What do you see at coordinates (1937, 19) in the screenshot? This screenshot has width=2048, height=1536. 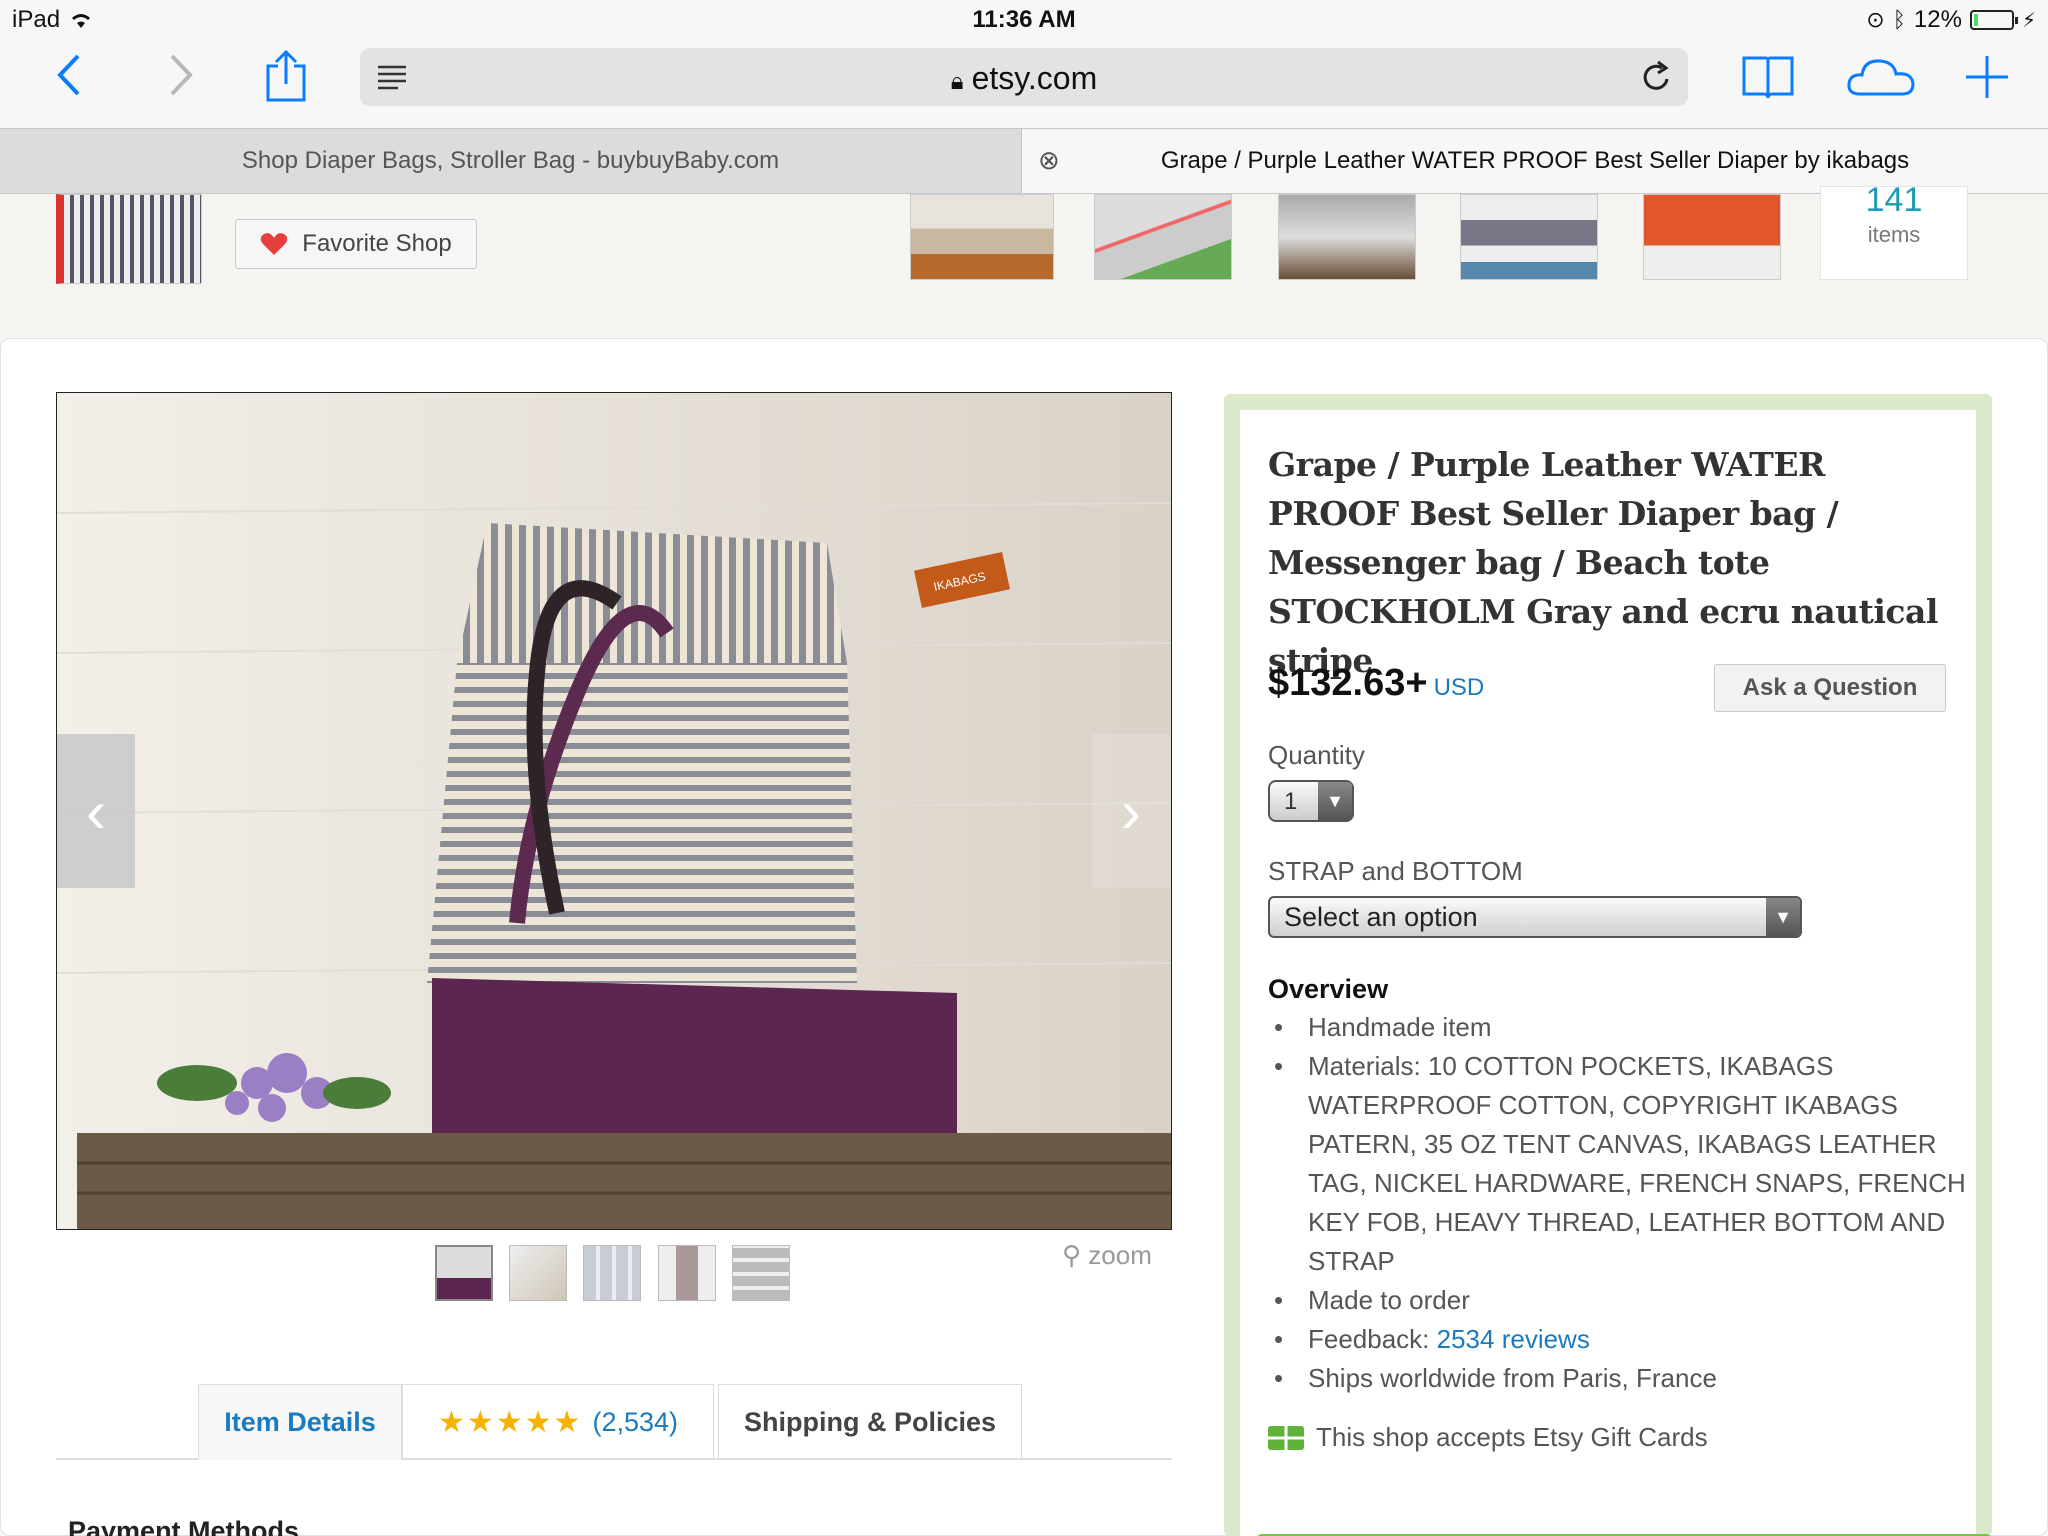 I see `battery-percent: 12%` at bounding box center [1937, 19].